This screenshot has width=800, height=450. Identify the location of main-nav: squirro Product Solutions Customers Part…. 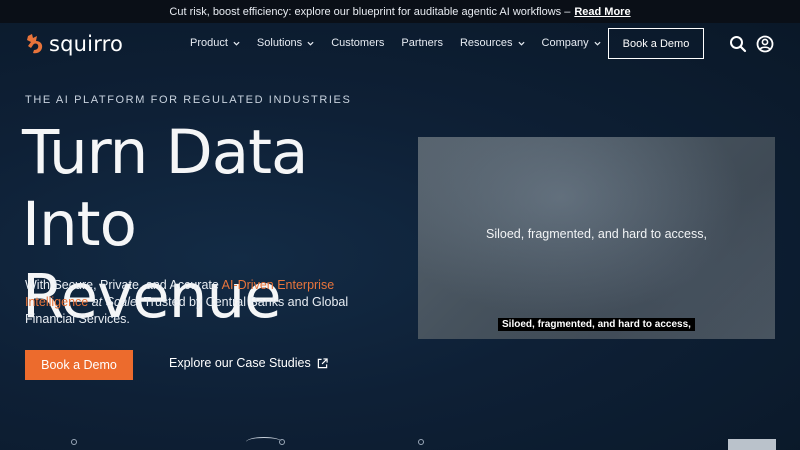
(400, 45).